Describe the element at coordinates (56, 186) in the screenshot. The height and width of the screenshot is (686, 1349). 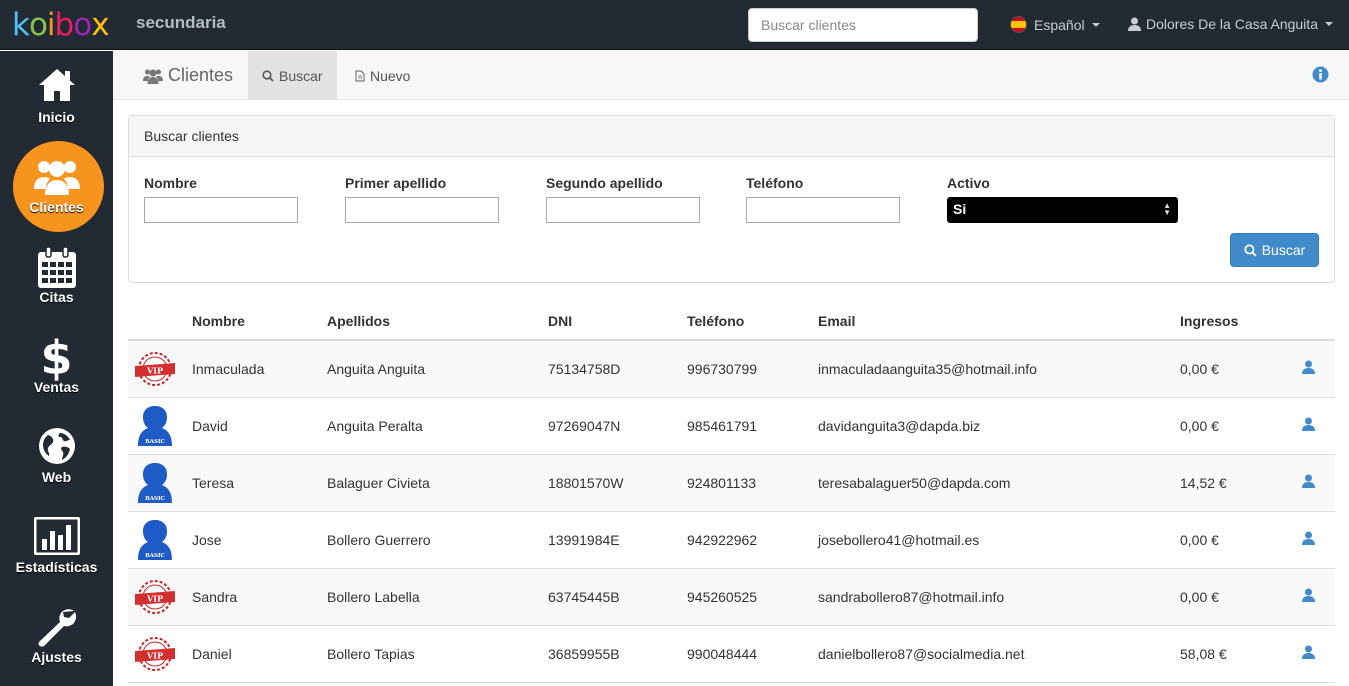
I see `sidebar-item-clientes: Clientes` at that location.